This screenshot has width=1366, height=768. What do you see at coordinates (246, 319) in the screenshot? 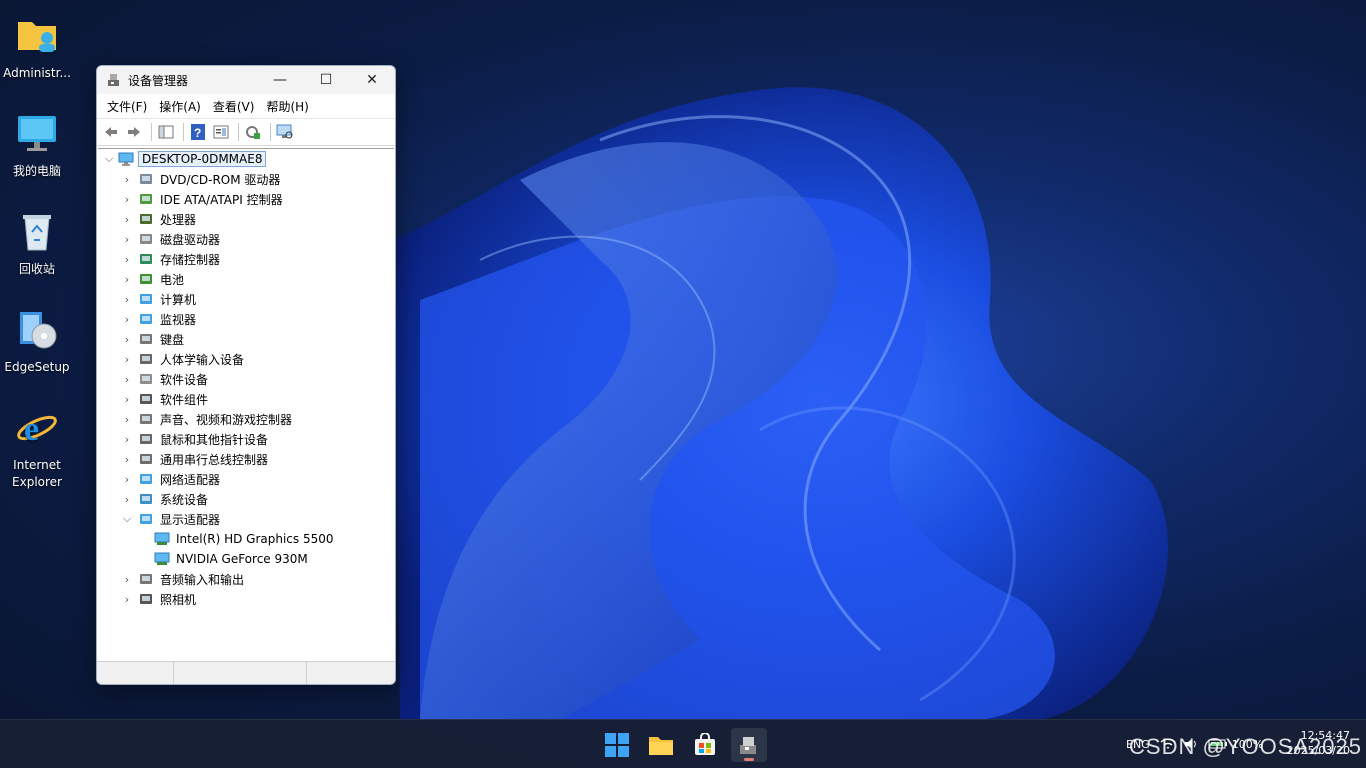
I see `tree-category: › 监视器` at bounding box center [246, 319].